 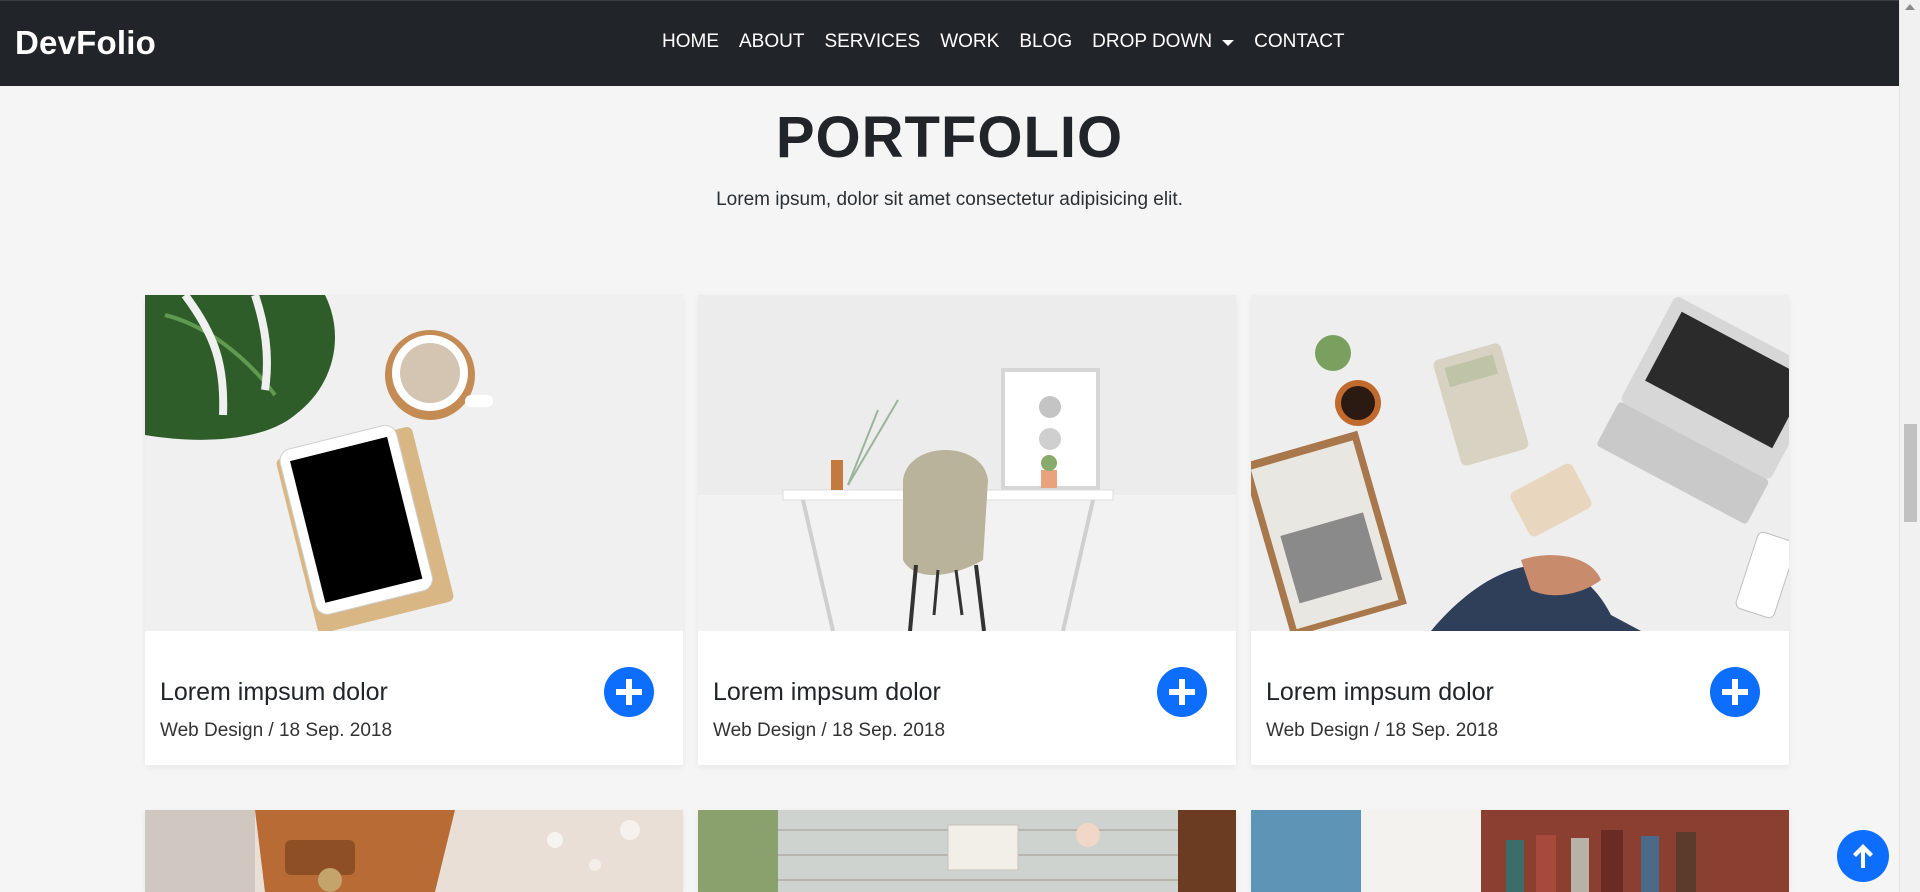 What do you see at coordinates (1299, 42) in the screenshot?
I see `nav-contact: CONTACT` at bounding box center [1299, 42].